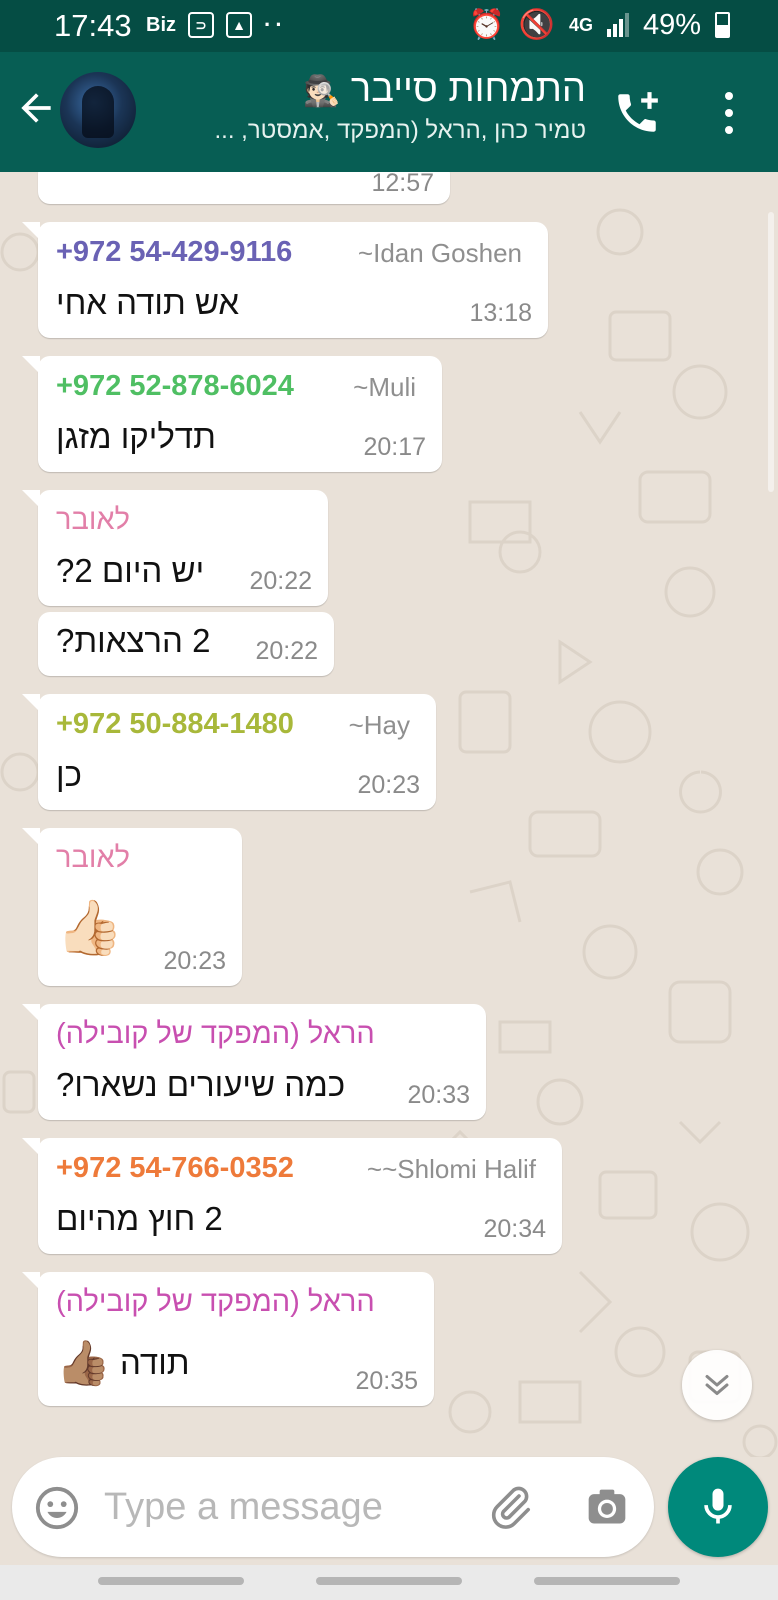  I want to click on sender-phone: +972 54-766-0352, so click(175, 1168).